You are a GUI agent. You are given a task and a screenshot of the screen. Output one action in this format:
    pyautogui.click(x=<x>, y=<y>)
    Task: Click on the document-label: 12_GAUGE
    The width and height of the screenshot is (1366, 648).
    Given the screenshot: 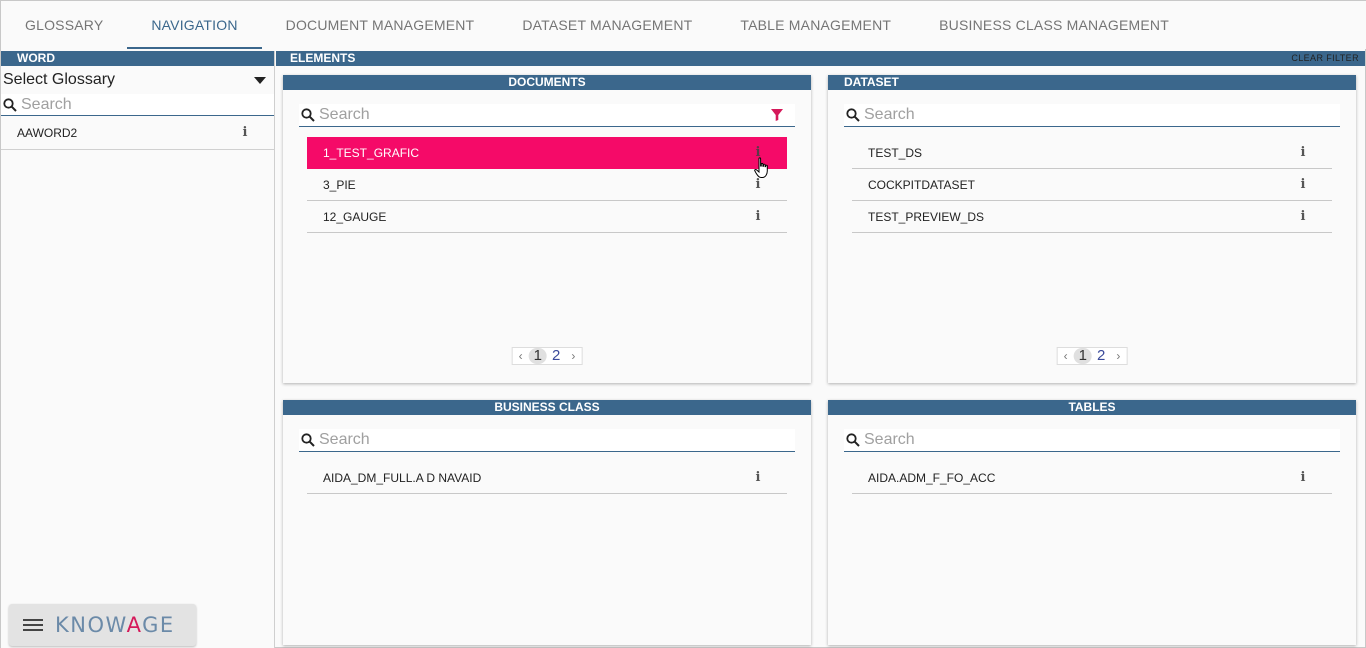 What is the action you would take?
    pyautogui.click(x=355, y=216)
    